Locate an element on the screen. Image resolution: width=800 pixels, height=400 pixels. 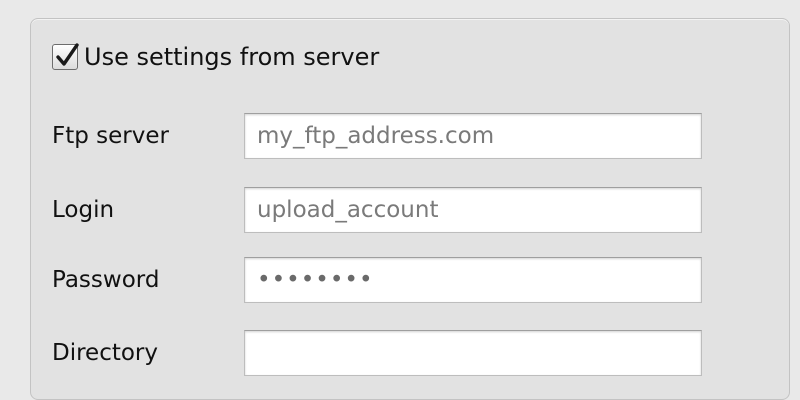
password-label: Password is located at coordinates (106, 280).